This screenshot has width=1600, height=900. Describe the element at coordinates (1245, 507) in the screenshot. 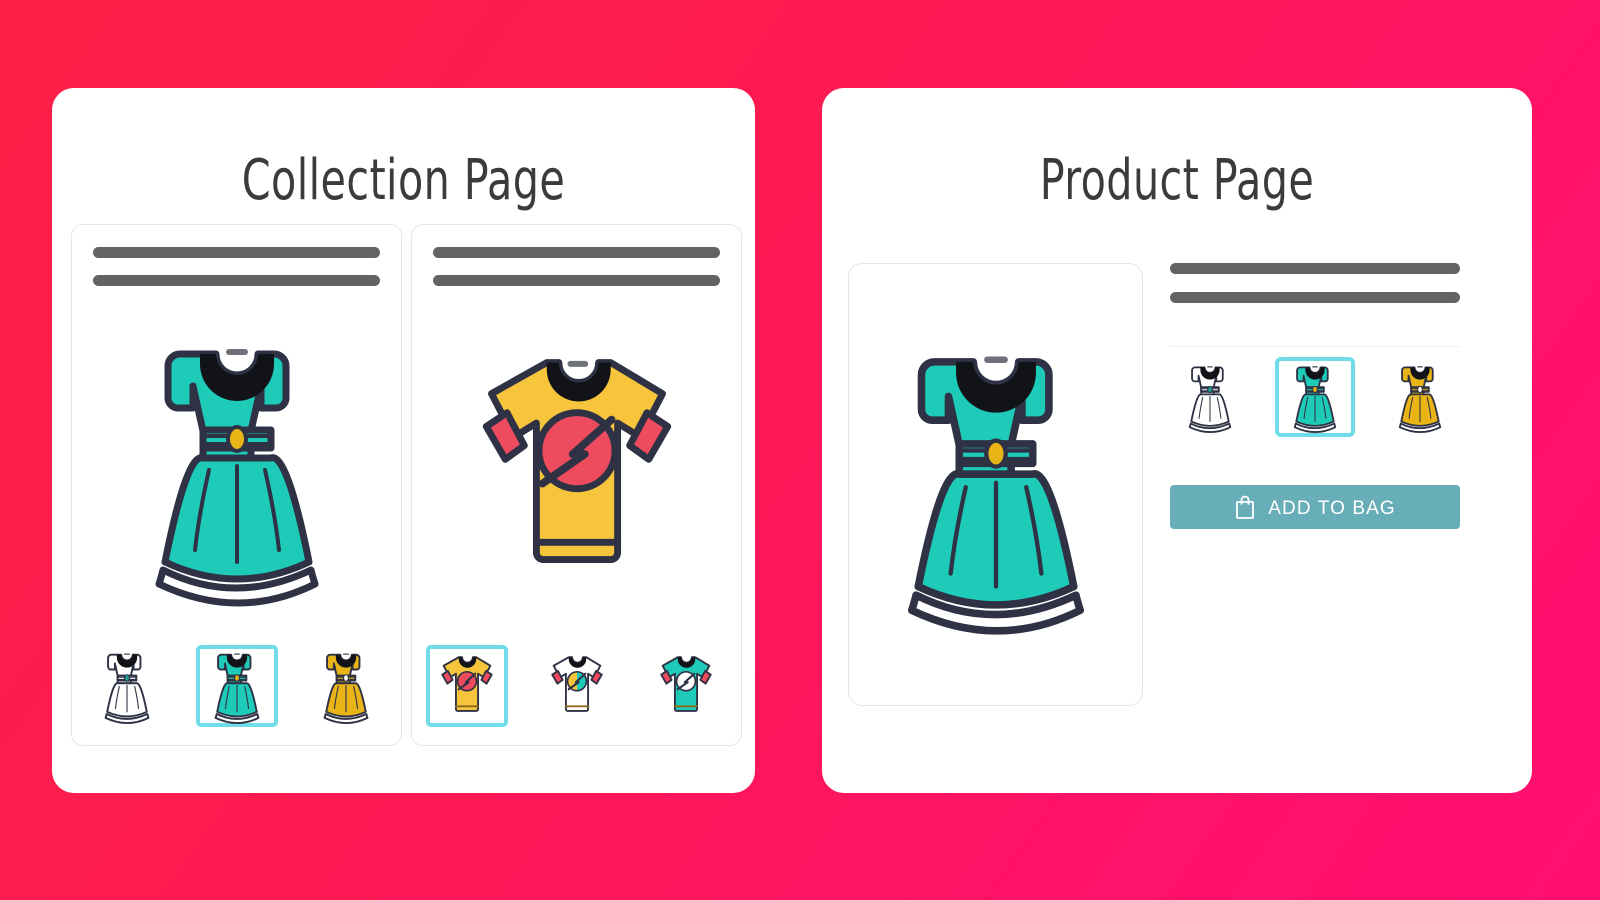

I see `shopping-bag-icon` at that location.